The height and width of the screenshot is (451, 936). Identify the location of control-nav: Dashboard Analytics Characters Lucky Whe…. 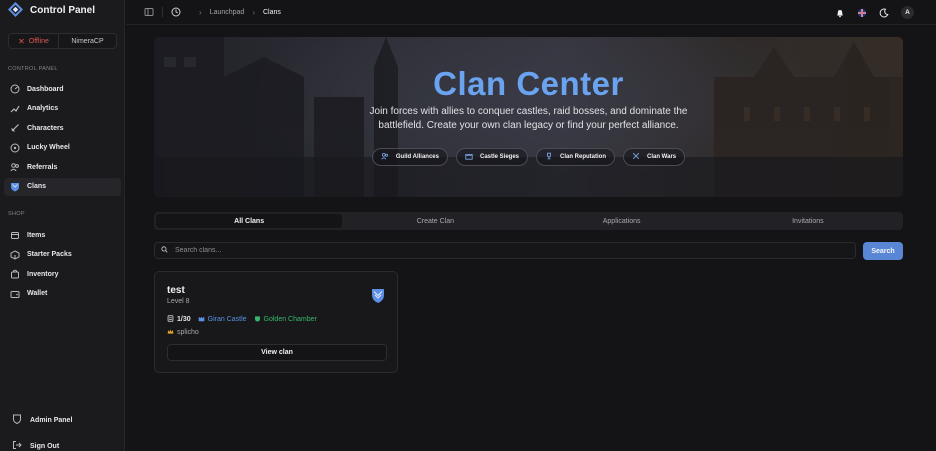
(62, 138).